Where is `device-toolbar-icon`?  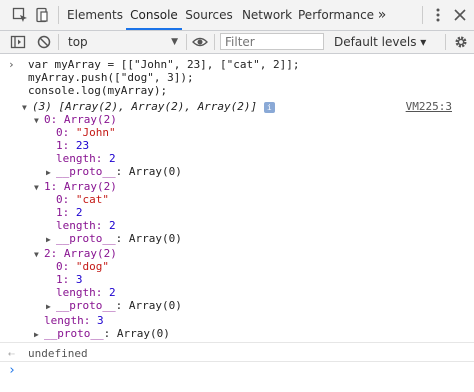
device-toolbar-icon is located at coordinates (42, 15).